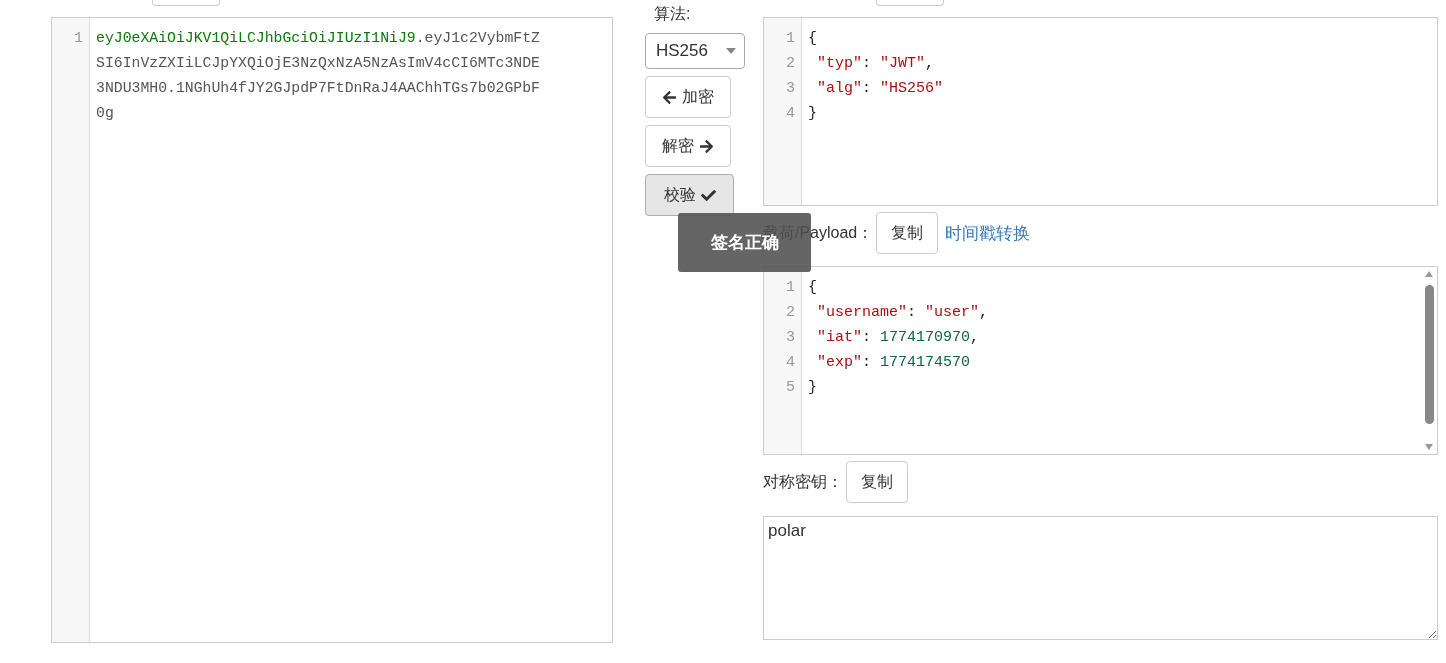 This screenshot has height=663, width=1446. What do you see at coordinates (689, 195) in the screenshot?
I see `action-button: 校验` at bounding box center [689, 195].